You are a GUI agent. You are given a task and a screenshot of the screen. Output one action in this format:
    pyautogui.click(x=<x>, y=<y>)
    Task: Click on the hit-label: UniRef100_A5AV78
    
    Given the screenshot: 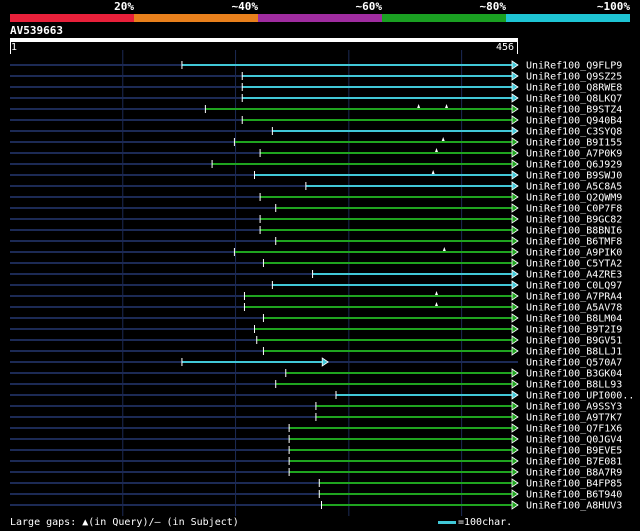 What is the action you would take?
    pyautogui.click(x=574, y=308)
    